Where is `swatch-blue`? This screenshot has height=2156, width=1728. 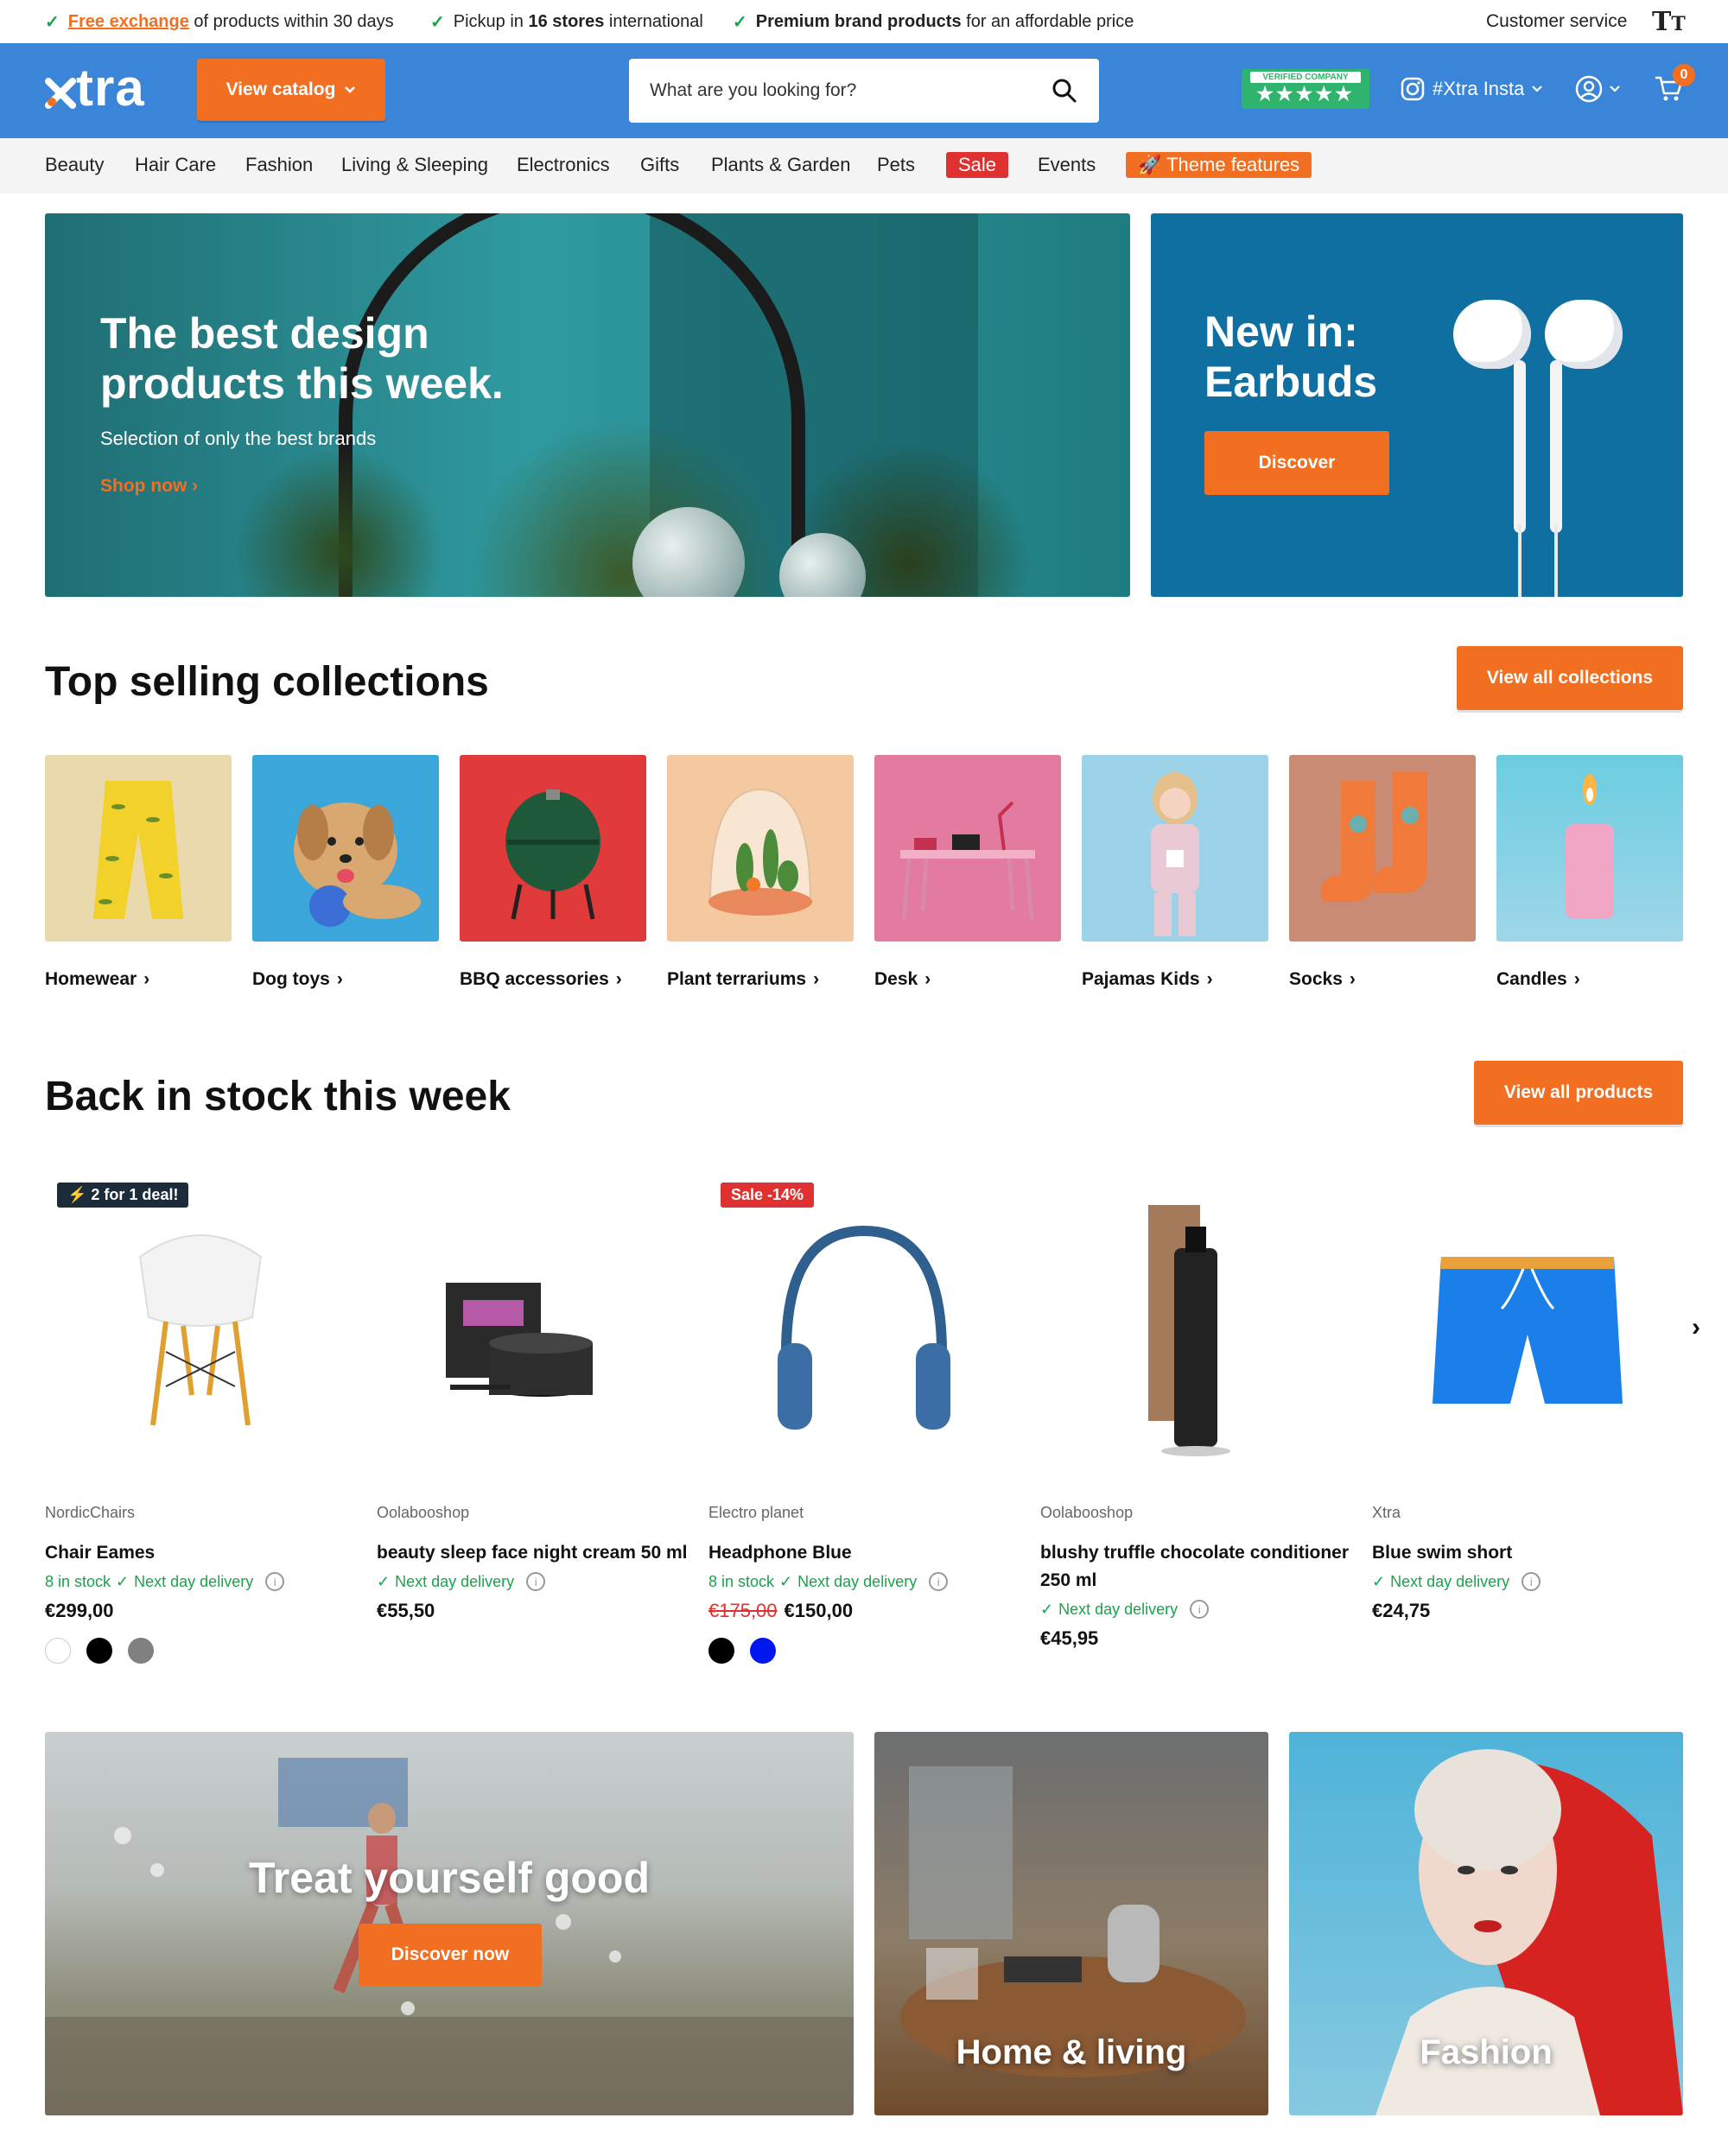 swatch-blue is located at coordinates (763, 1651).